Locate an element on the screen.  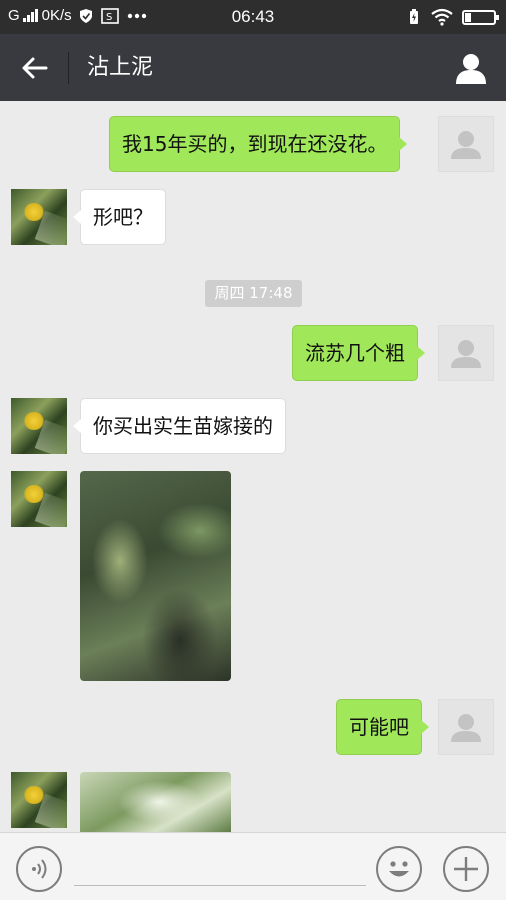
chat-header: 沾上泥 is located at coordinates (253, 67).